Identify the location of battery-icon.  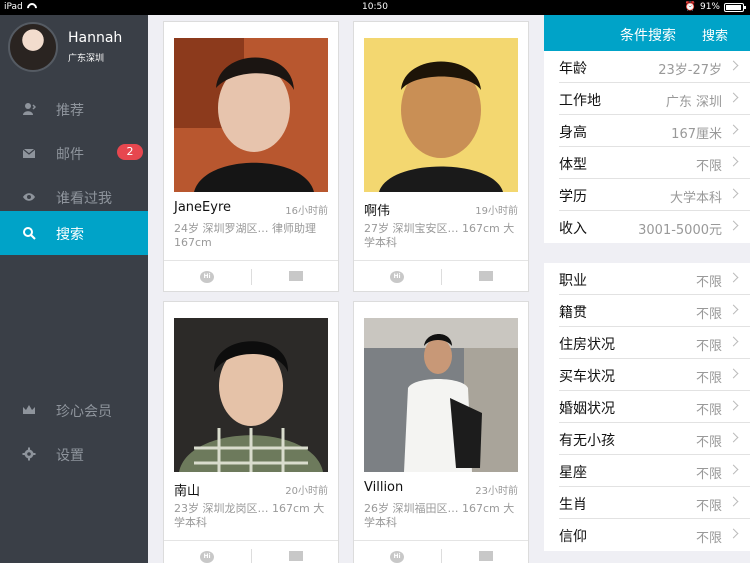
(735, 7).